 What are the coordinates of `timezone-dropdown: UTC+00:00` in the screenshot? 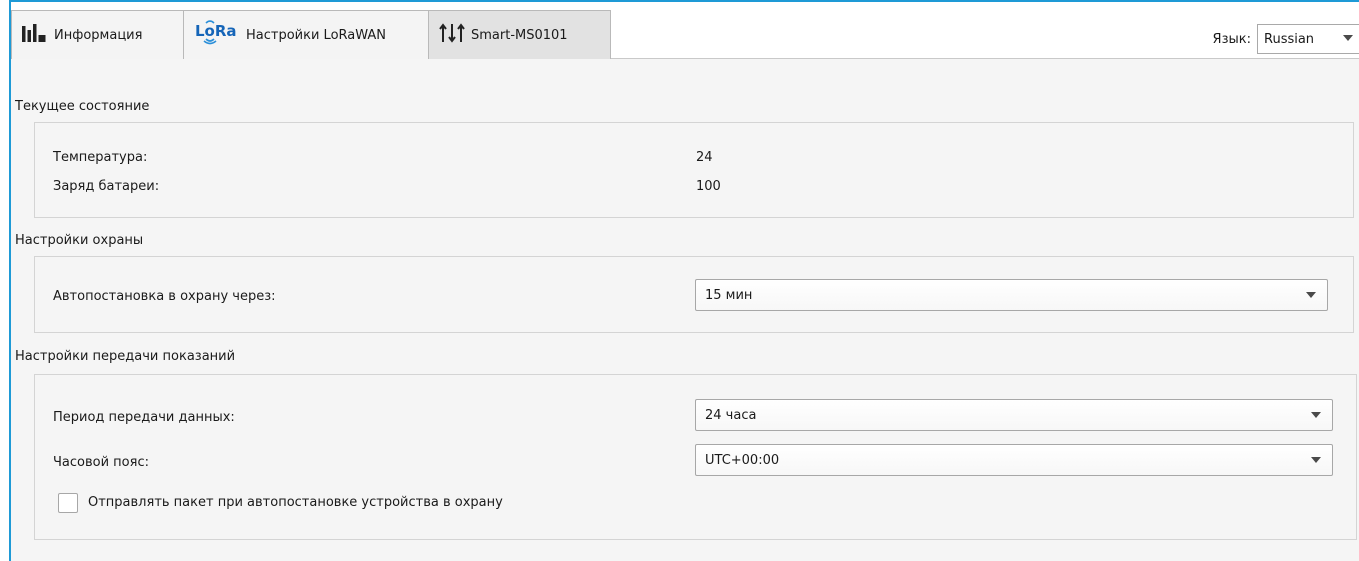 It's located at (1014, 460).